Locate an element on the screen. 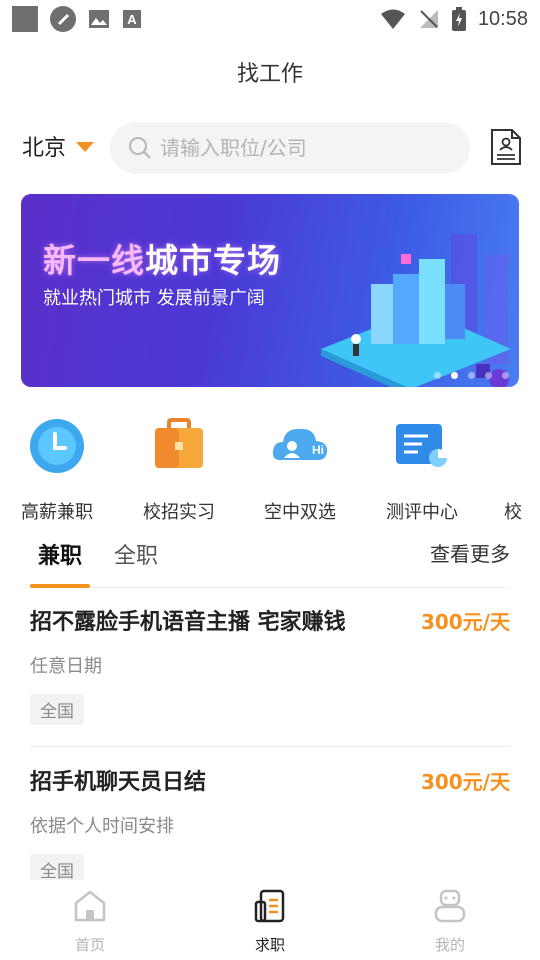 The width and height of the screenshot is (540, 960). quick-entry-partial: 校 is located at coordinates (500, 470).